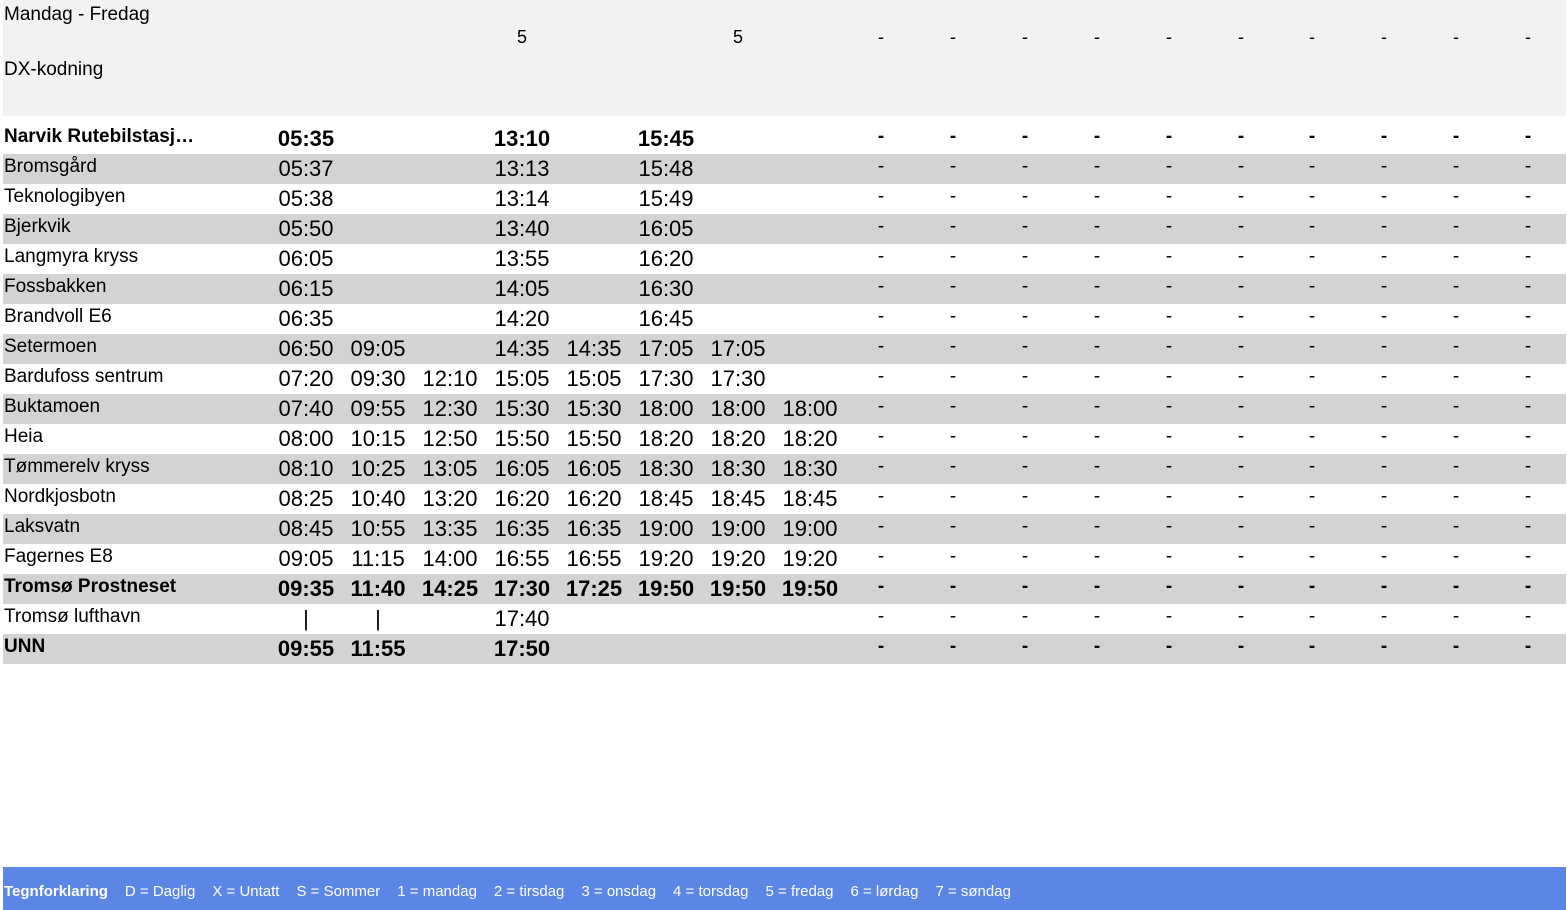  Describe the element at coordinates (65, 196) in the screenshot. I see `stop-name: Teknologibyen` at that location.